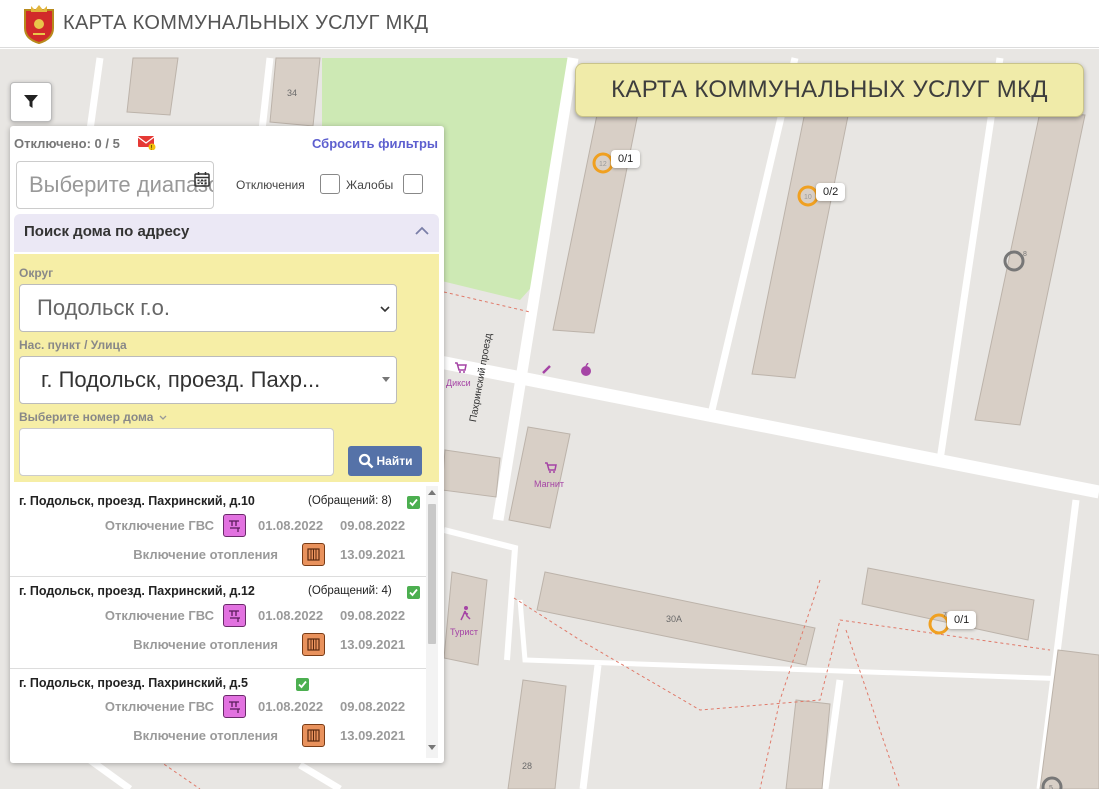 The width and height of the screenshot is (1099, 789). Describe the element at coordinates (330, 184) in the screenshot. I see `outages-checkbox` at that location.